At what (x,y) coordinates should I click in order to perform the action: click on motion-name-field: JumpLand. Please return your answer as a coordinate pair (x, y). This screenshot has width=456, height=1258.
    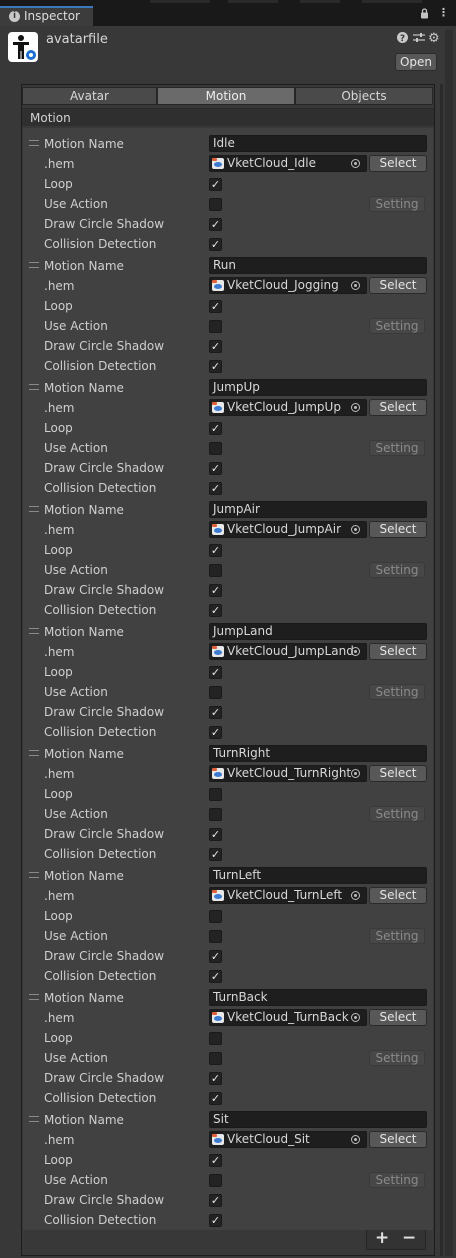
    Looking at the image, I should click on (318, 631).